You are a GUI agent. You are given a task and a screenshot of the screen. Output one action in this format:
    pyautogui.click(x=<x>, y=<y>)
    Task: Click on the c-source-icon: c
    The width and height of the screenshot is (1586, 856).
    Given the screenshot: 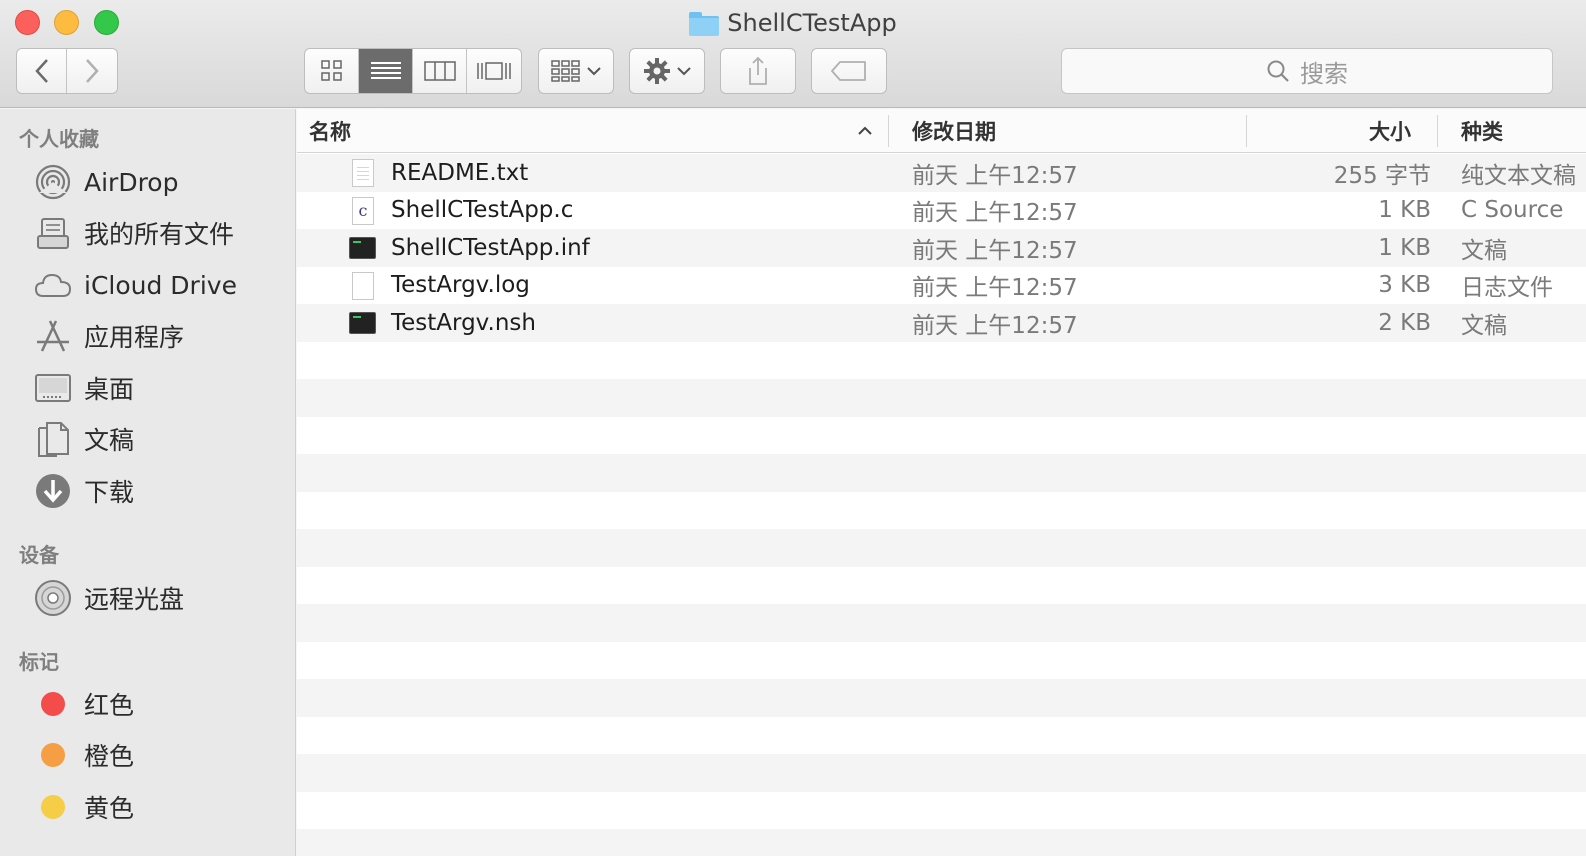 What is the action you would take?
    pyautogui.click(x=363, y=210)
    